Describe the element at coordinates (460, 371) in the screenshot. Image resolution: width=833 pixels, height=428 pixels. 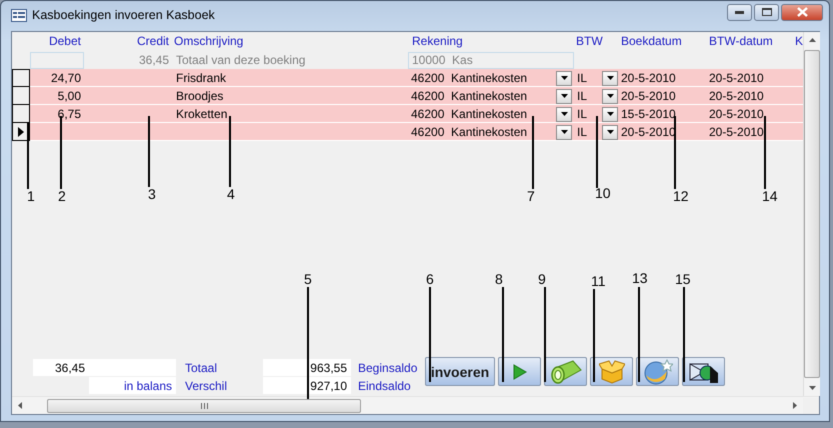
I see `submit-button: invoeren` at that location.